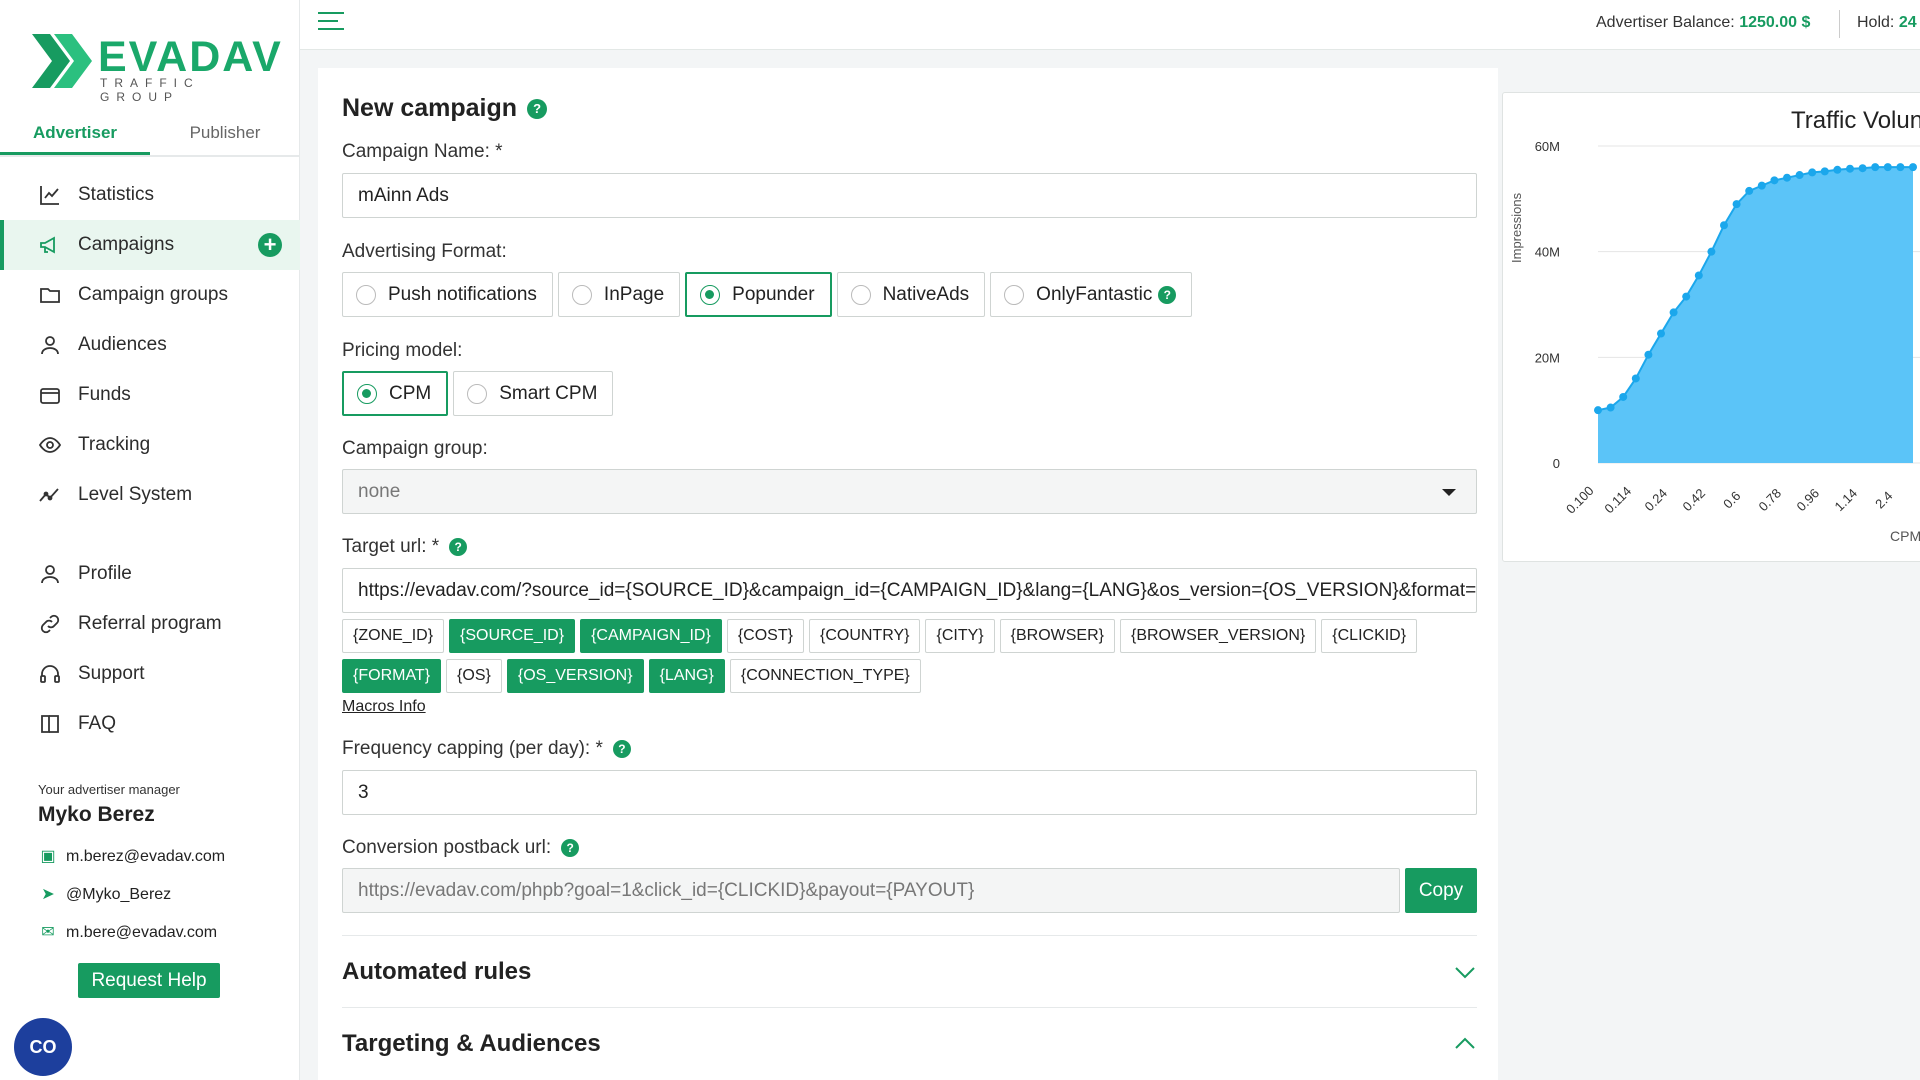  I want to click on sidebar-item-statistics: Statistics, so click(150, 195).